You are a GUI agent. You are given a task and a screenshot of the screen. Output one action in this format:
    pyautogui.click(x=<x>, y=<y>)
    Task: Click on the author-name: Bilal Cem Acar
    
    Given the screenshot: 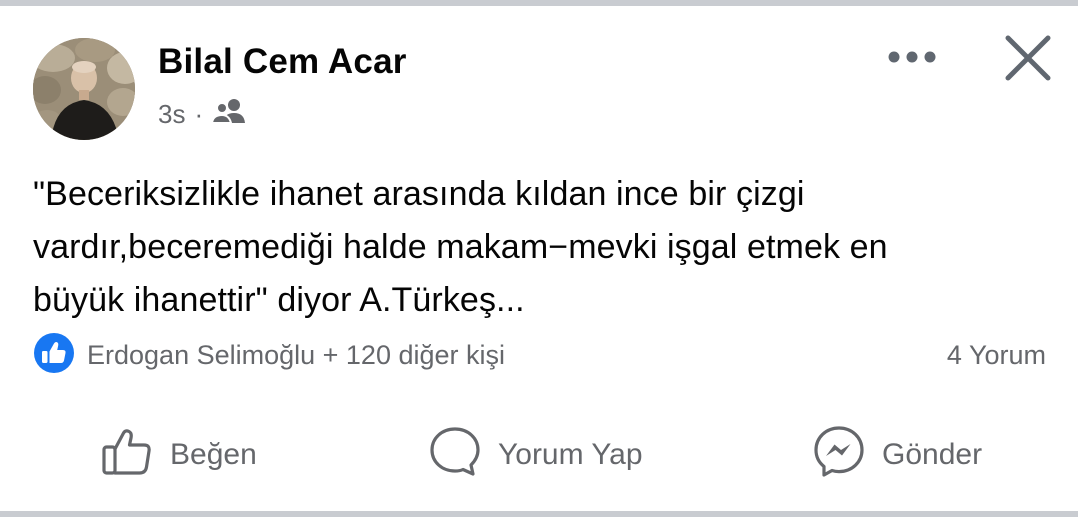 What is the action you would take?
    pyautogui.click(x=282, y=62)
    